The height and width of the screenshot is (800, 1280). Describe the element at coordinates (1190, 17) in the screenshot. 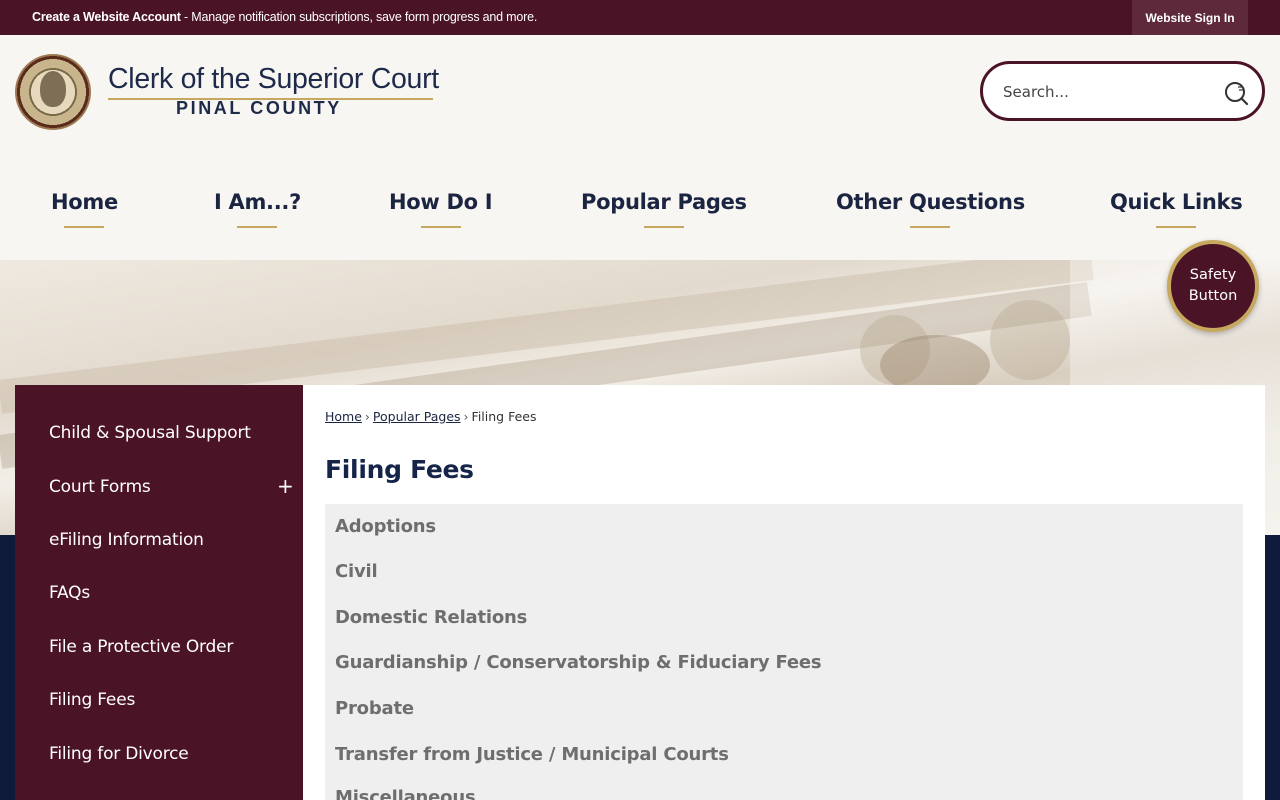

I see `website-sign-in-button: Website Sign In` at that location.